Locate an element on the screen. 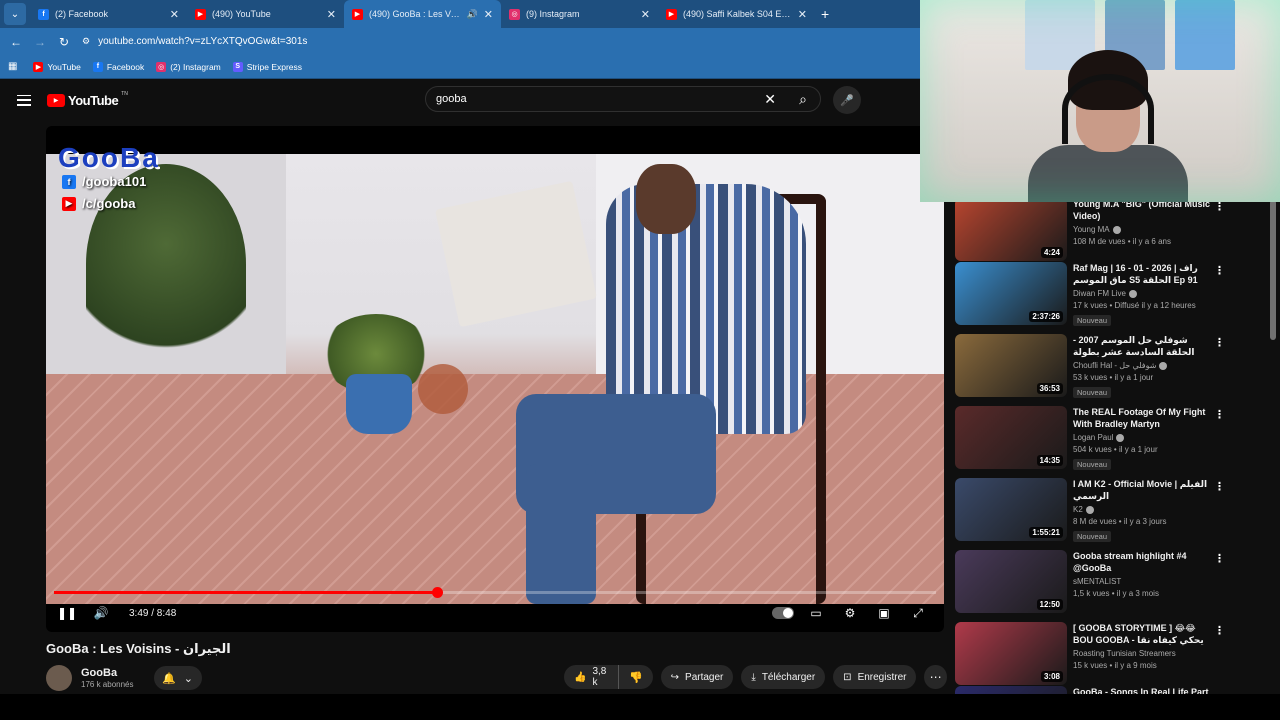  pause-icon: ❚❚ is located at coordinates (67, 613).